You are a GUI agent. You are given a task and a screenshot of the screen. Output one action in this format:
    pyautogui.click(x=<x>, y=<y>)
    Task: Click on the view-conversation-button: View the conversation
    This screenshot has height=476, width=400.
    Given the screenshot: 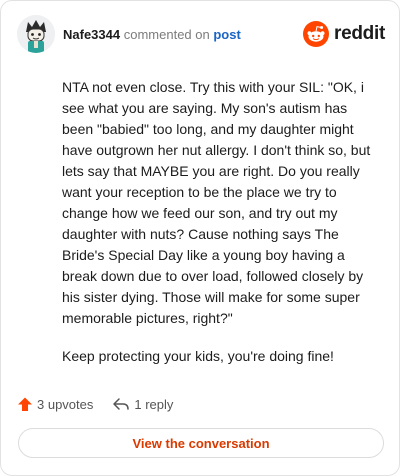 What is the action you would take?
    pyautogui.click(x=201, y=443)
    